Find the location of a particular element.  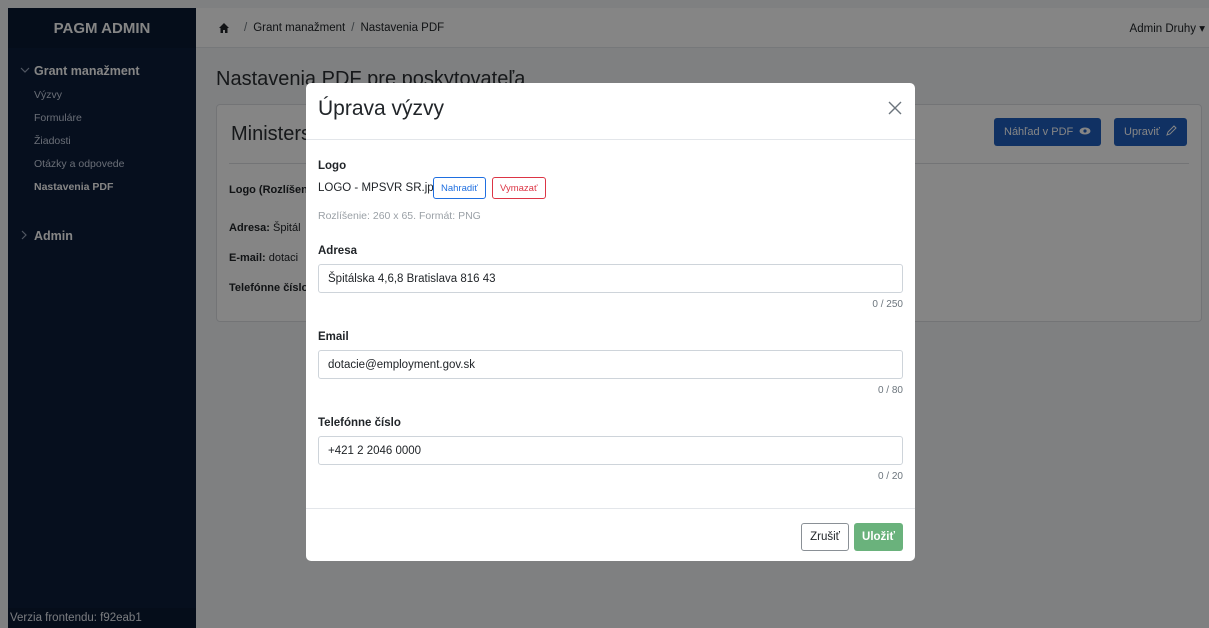

email-counter: 0 / 80 is located at coordinates (890, 390).